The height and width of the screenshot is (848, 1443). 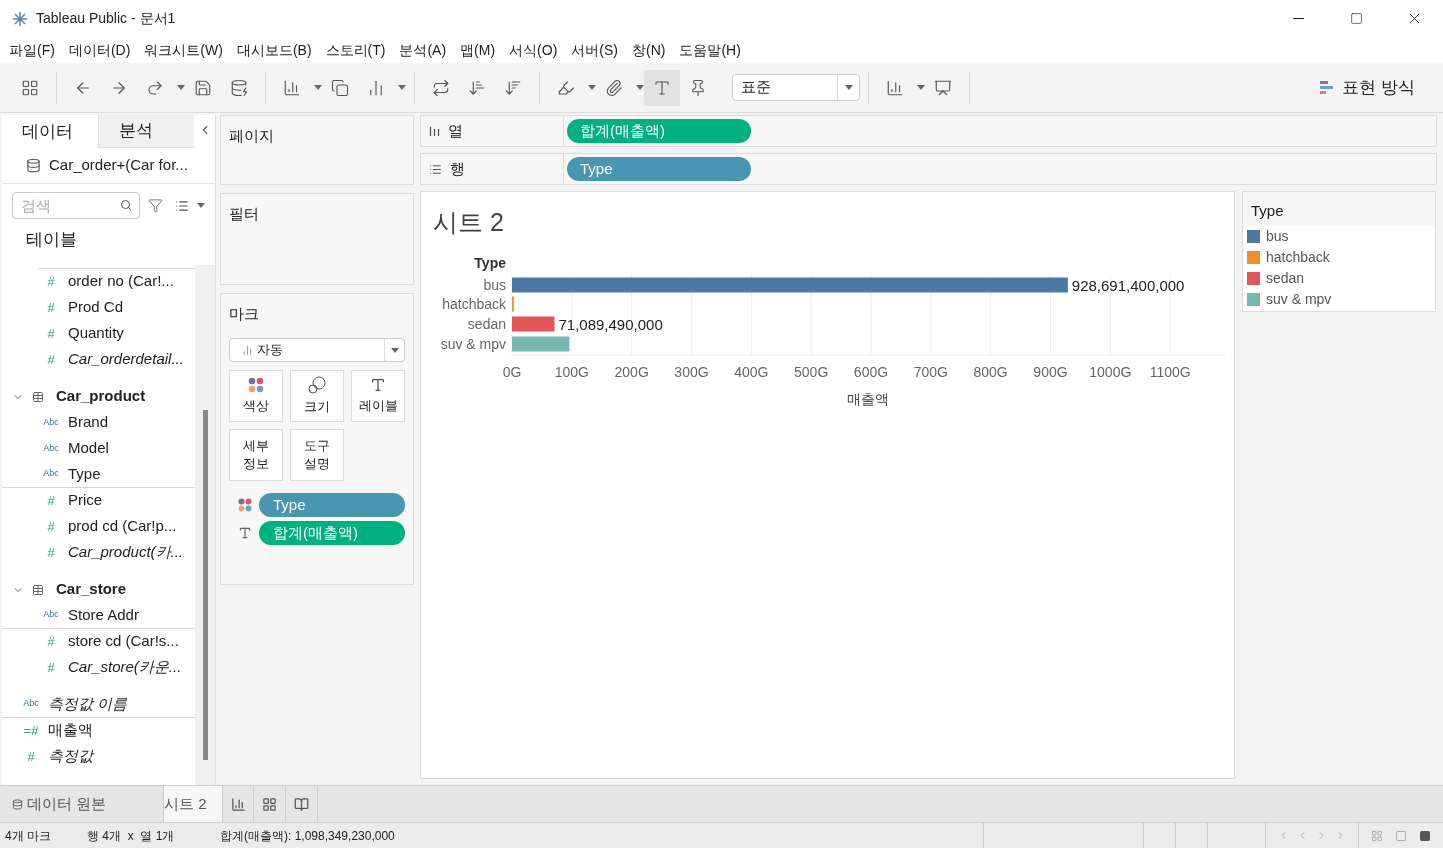 I want to click on menu-item: 파일(F), so click(x=32, y=50).